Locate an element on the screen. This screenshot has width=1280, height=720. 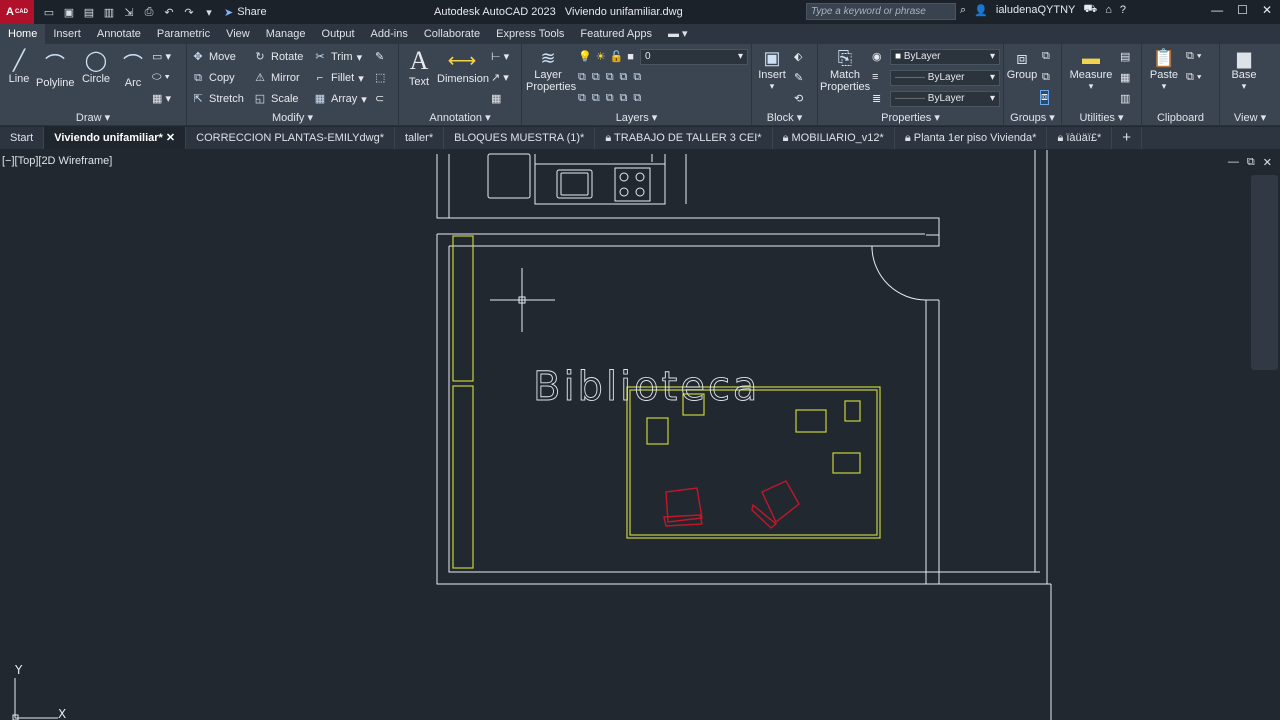
utilities-panel-title: Utilities ▾ is located at coordinates (1101, 117).